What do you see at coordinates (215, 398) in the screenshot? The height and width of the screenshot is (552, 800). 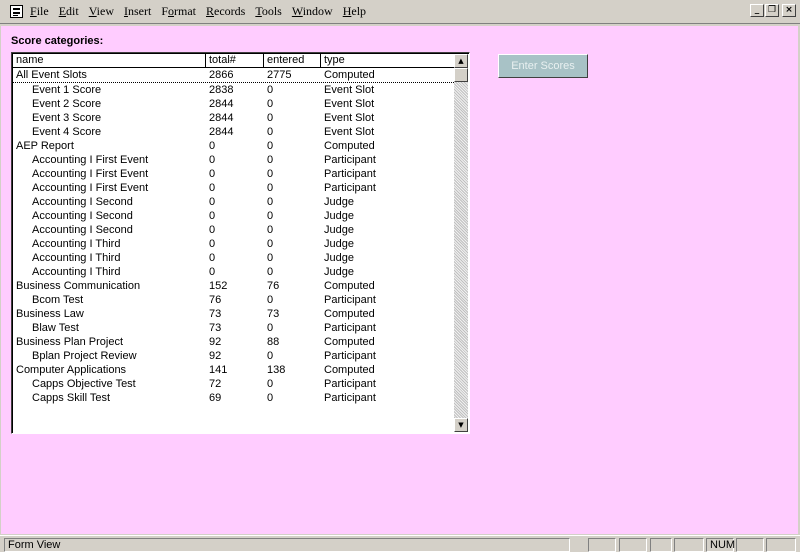 I see `cell-total: 69` at bounding box center [215, 398].